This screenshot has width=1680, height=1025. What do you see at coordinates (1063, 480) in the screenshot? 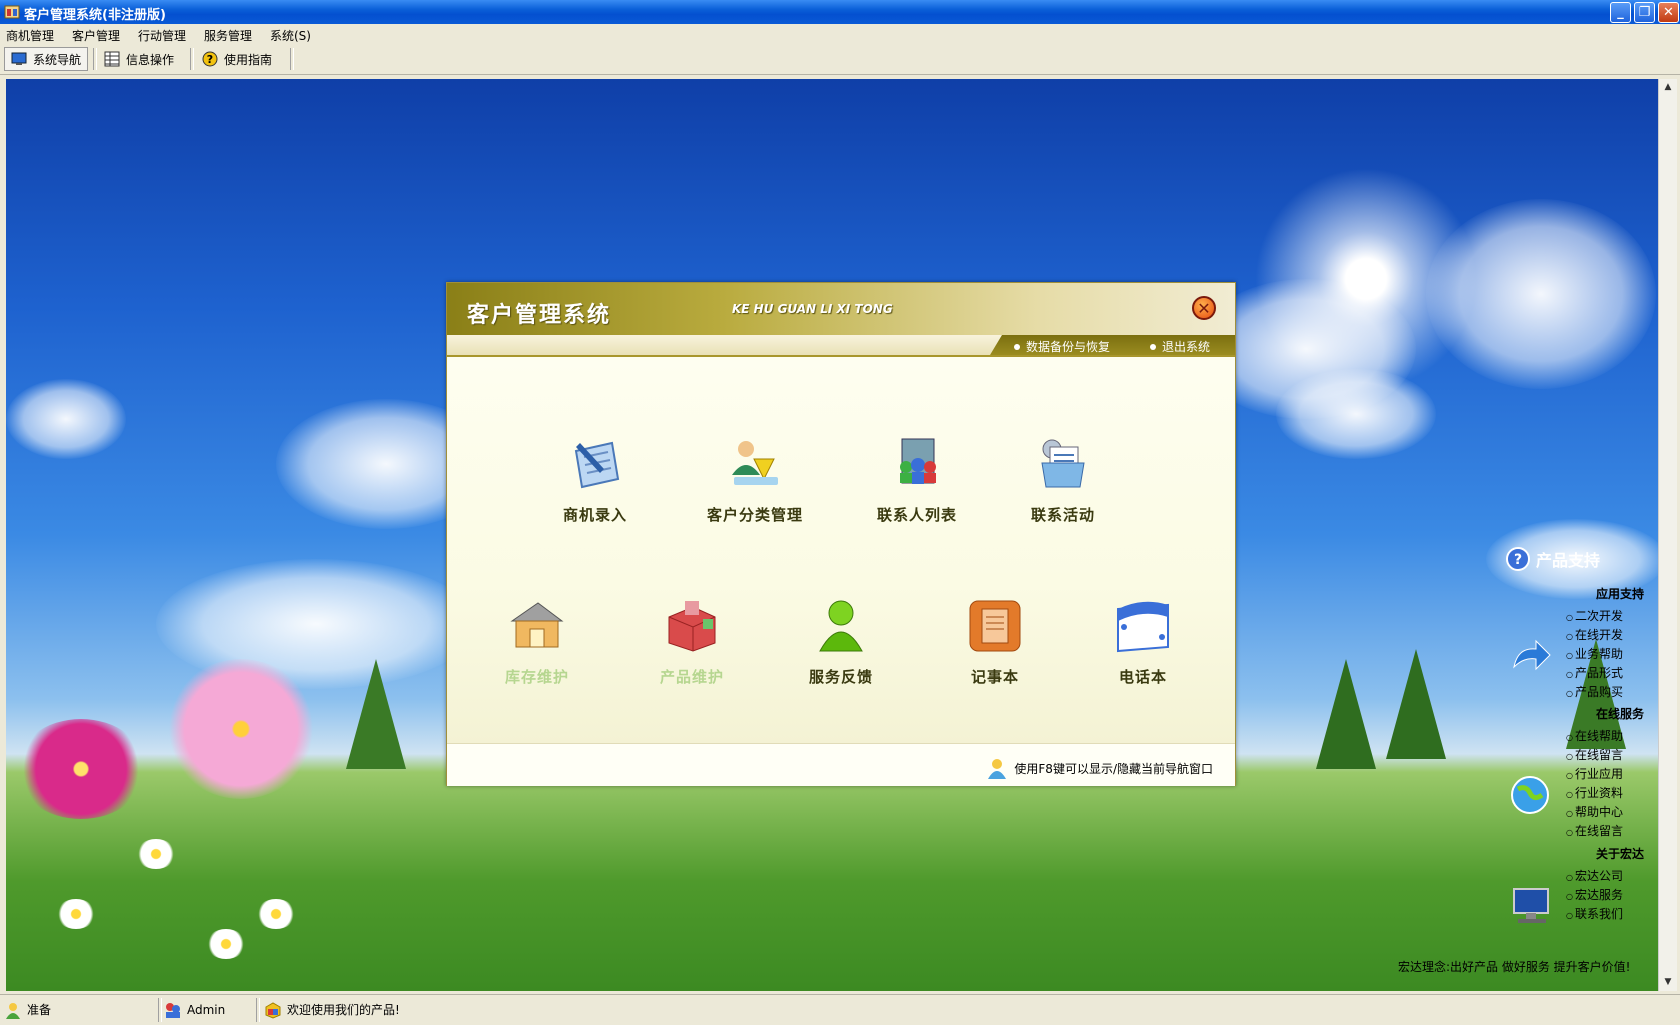
I see `contact-activity-tile: 联系活动` at bounding box center [1063, 480].